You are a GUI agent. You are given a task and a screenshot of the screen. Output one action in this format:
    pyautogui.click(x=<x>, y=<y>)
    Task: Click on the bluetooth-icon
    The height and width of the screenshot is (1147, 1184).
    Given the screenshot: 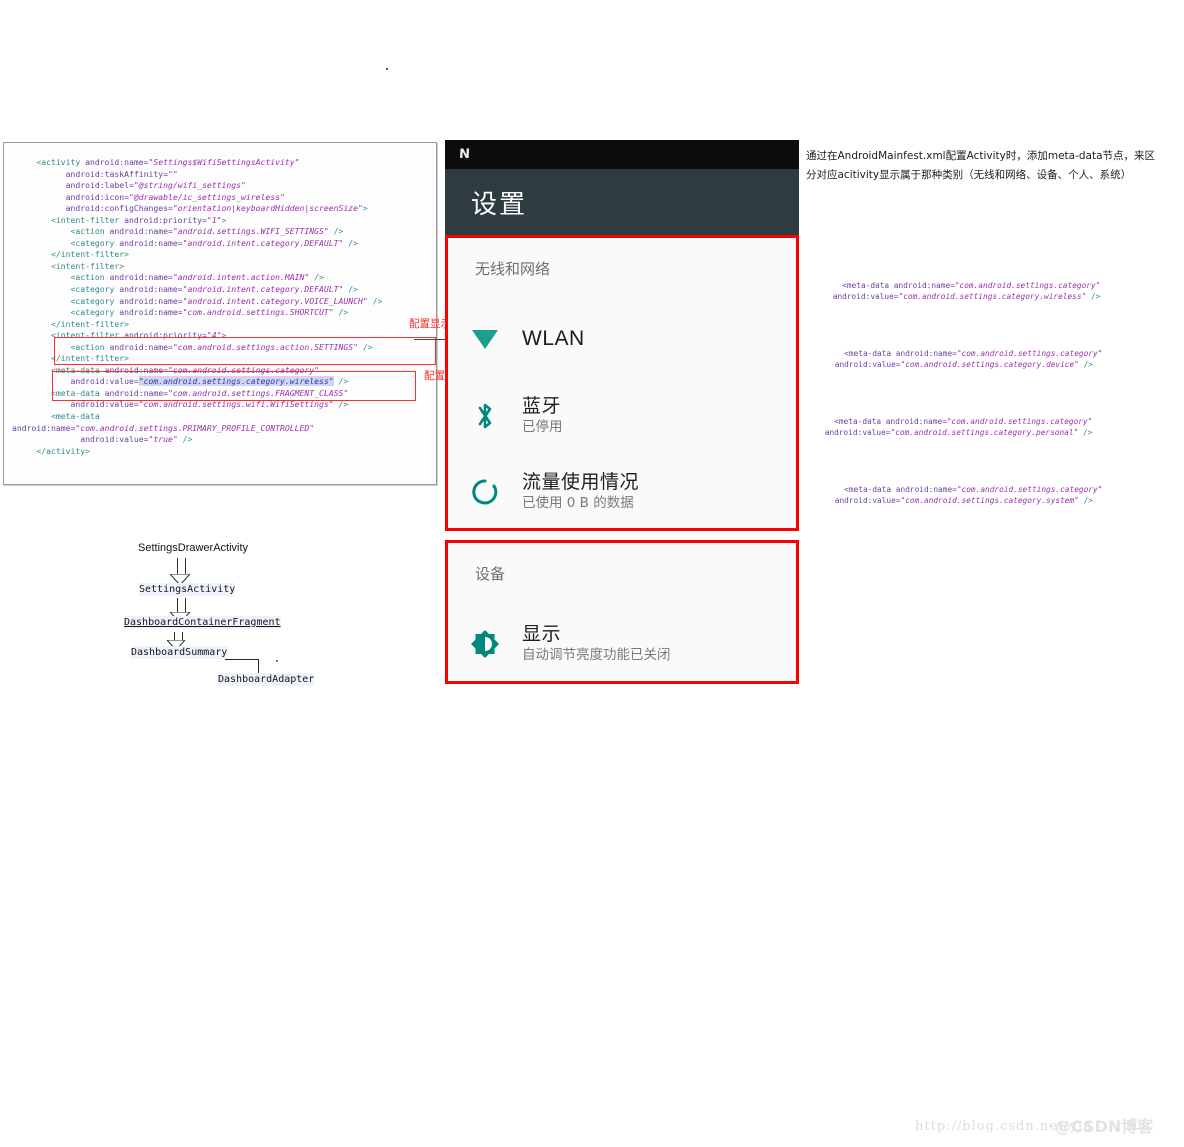 What is the action you would take?
    pyautogui.click(x=485, y=416)
    